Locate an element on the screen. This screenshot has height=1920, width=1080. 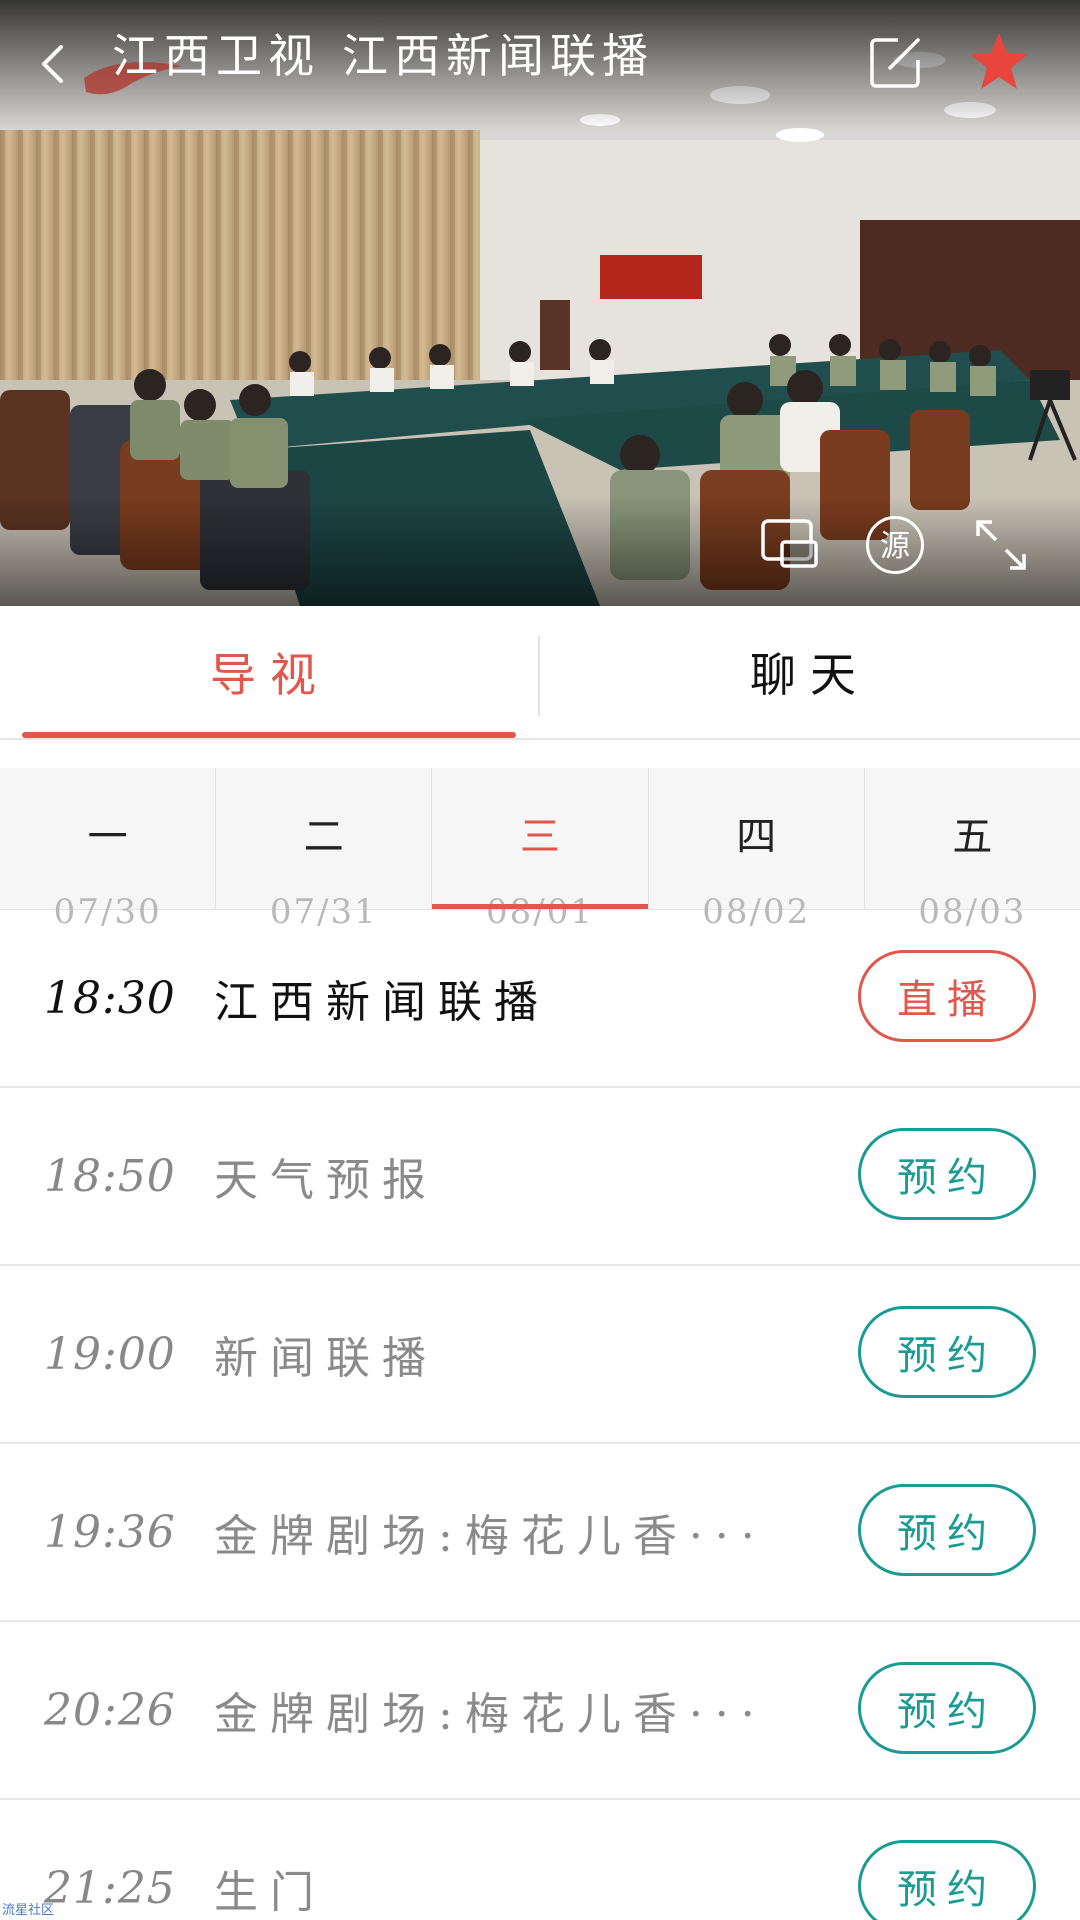
program-time: 21:25 is located at coordinates (110, 1888).